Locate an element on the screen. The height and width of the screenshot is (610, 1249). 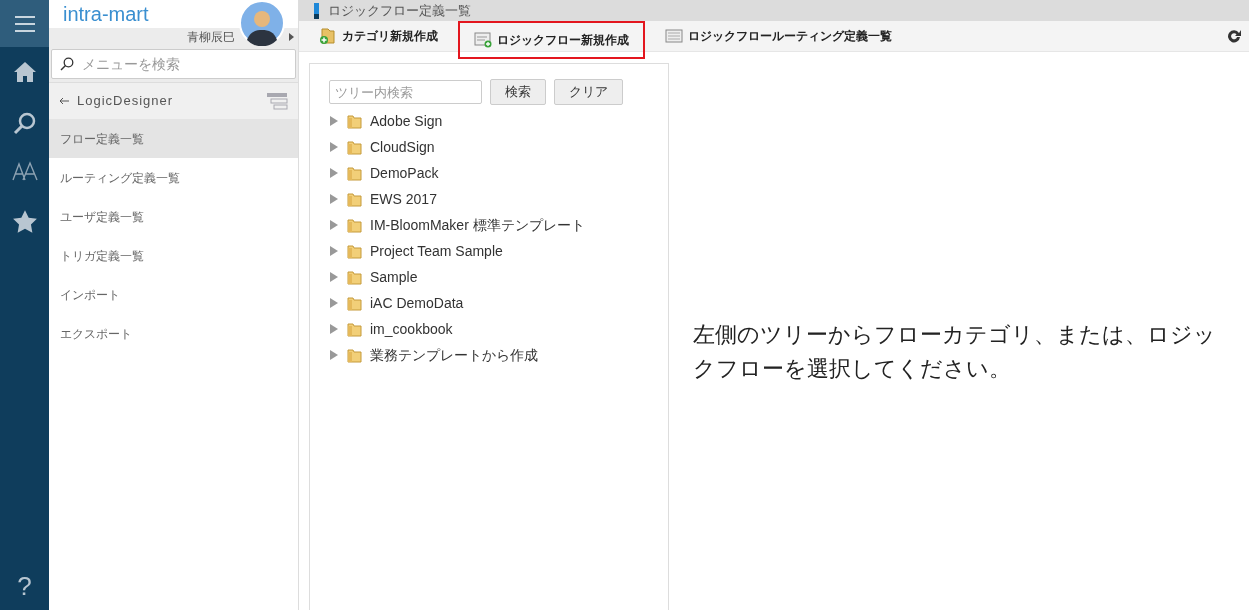
tree-node: Sample is located at coordinates (394, 277).